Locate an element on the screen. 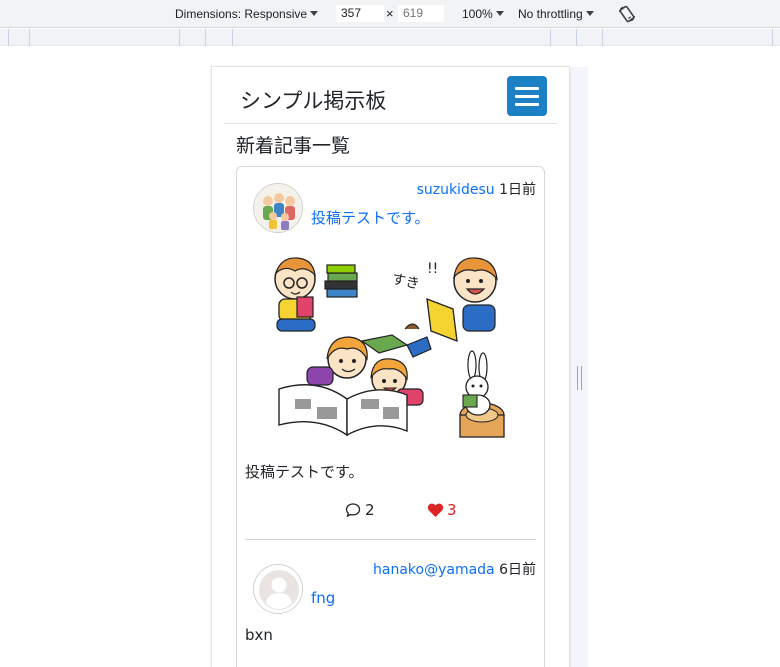 This screenshot has height=667, width=780. navbar: シンプル掲示板 is located at coordinates (390, 95).